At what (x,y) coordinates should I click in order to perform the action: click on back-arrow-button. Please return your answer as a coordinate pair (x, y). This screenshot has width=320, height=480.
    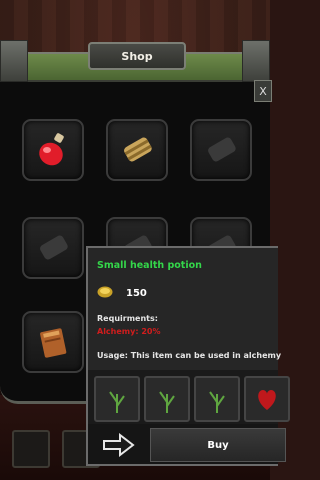
    Looking at the image, I should click on (119, 445).